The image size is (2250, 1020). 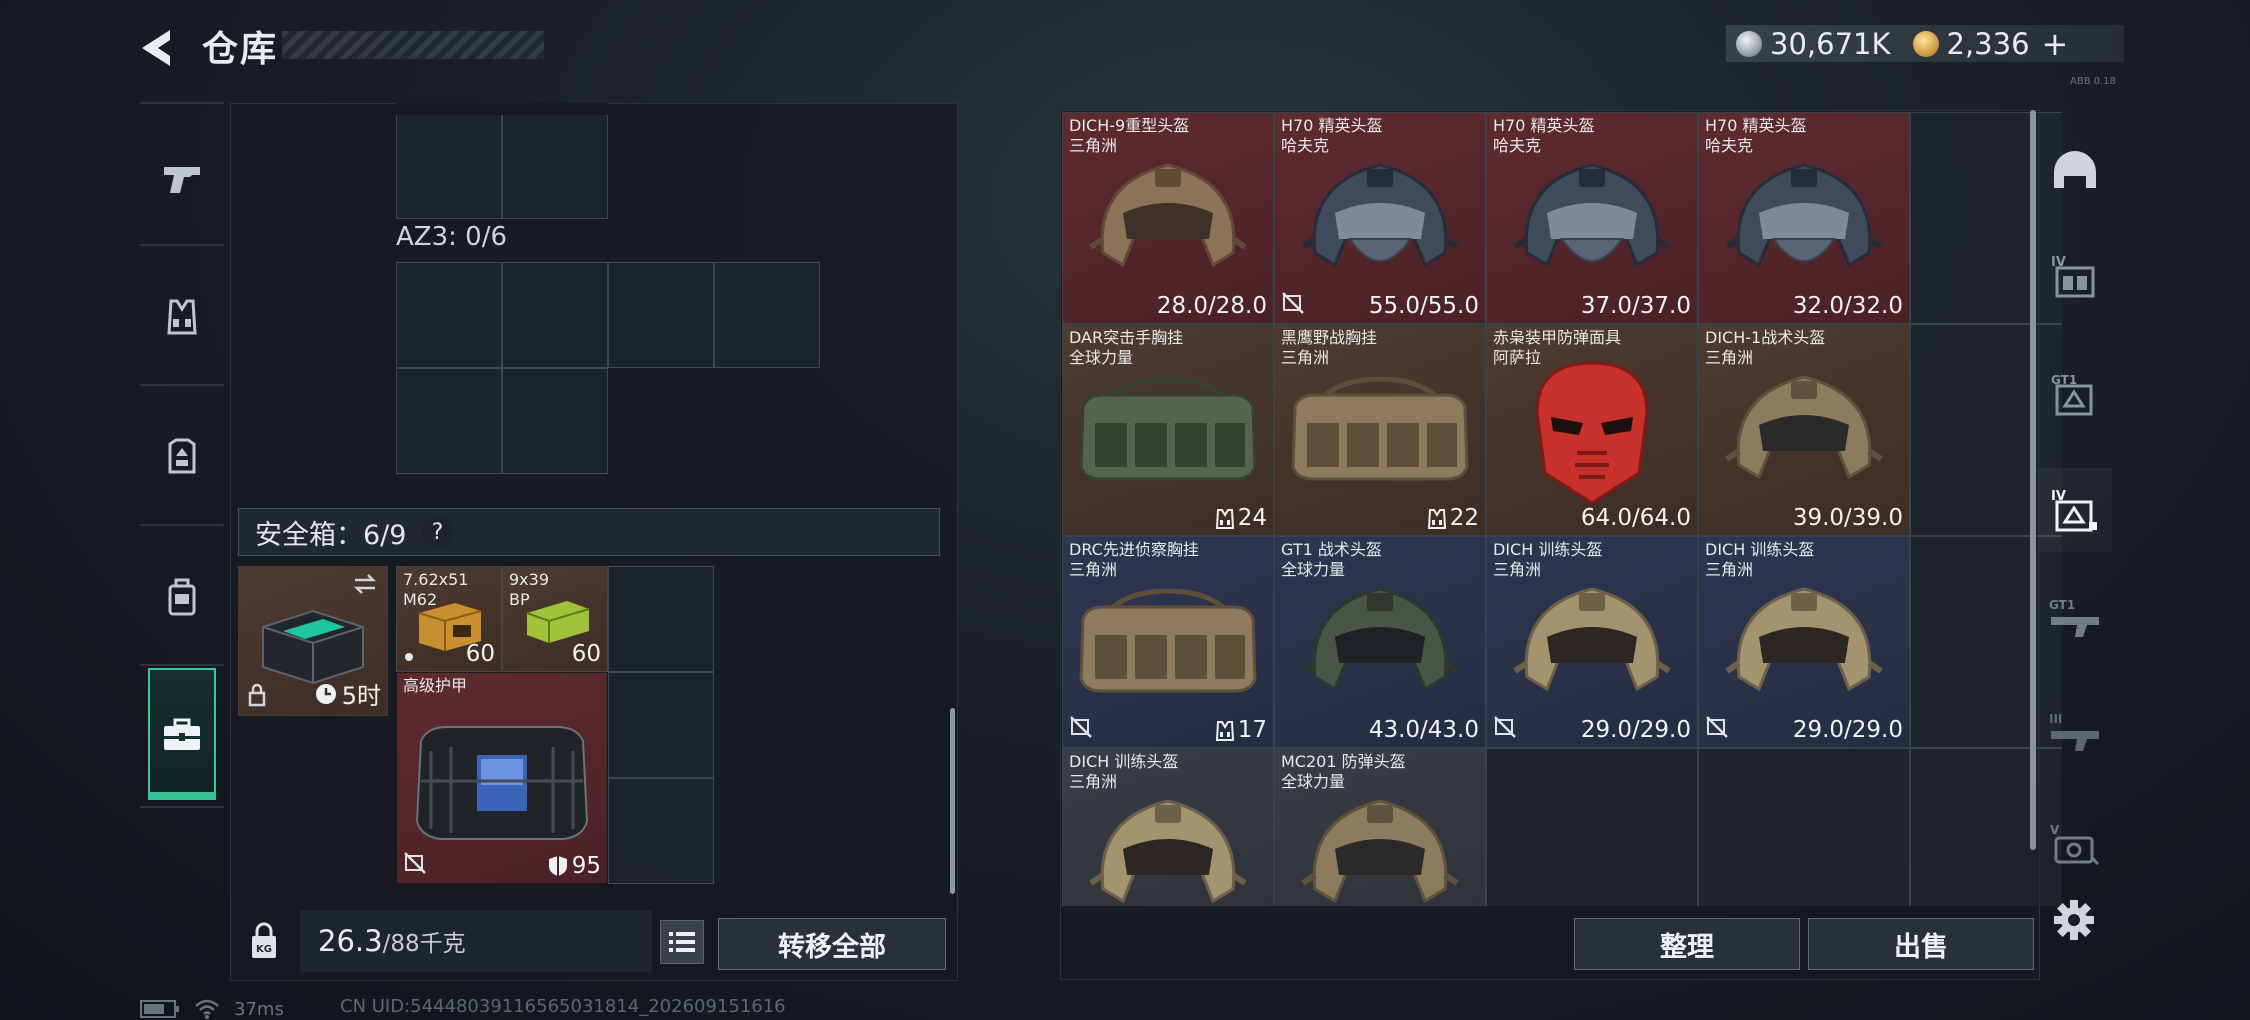 What do you see at coordinates (2075, 510) in the screenshot?
I see `filter-iv-helmet: IV` at bounding box center [2075, 510].